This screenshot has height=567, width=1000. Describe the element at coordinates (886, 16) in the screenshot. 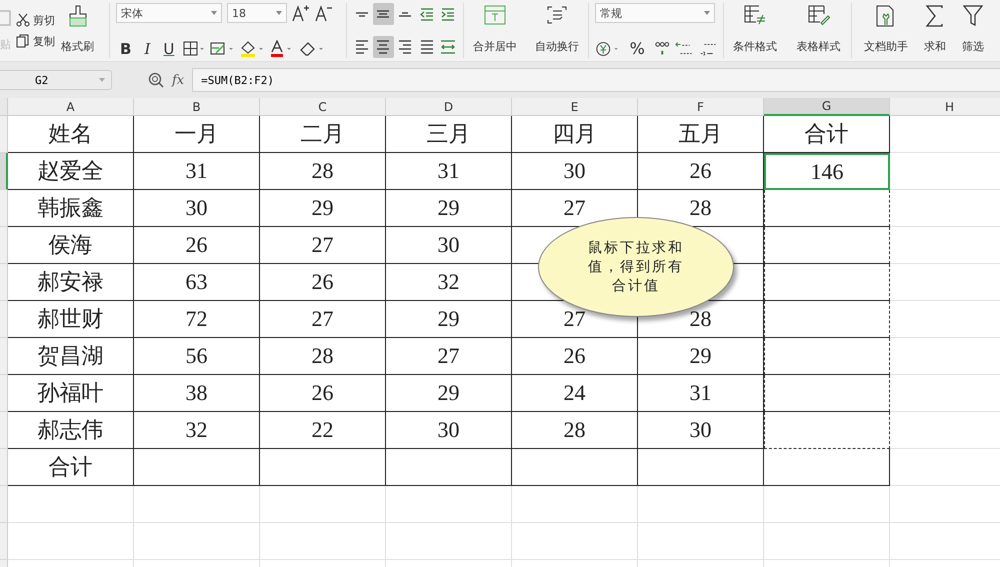

I see `document-wrench-icon` at that location.